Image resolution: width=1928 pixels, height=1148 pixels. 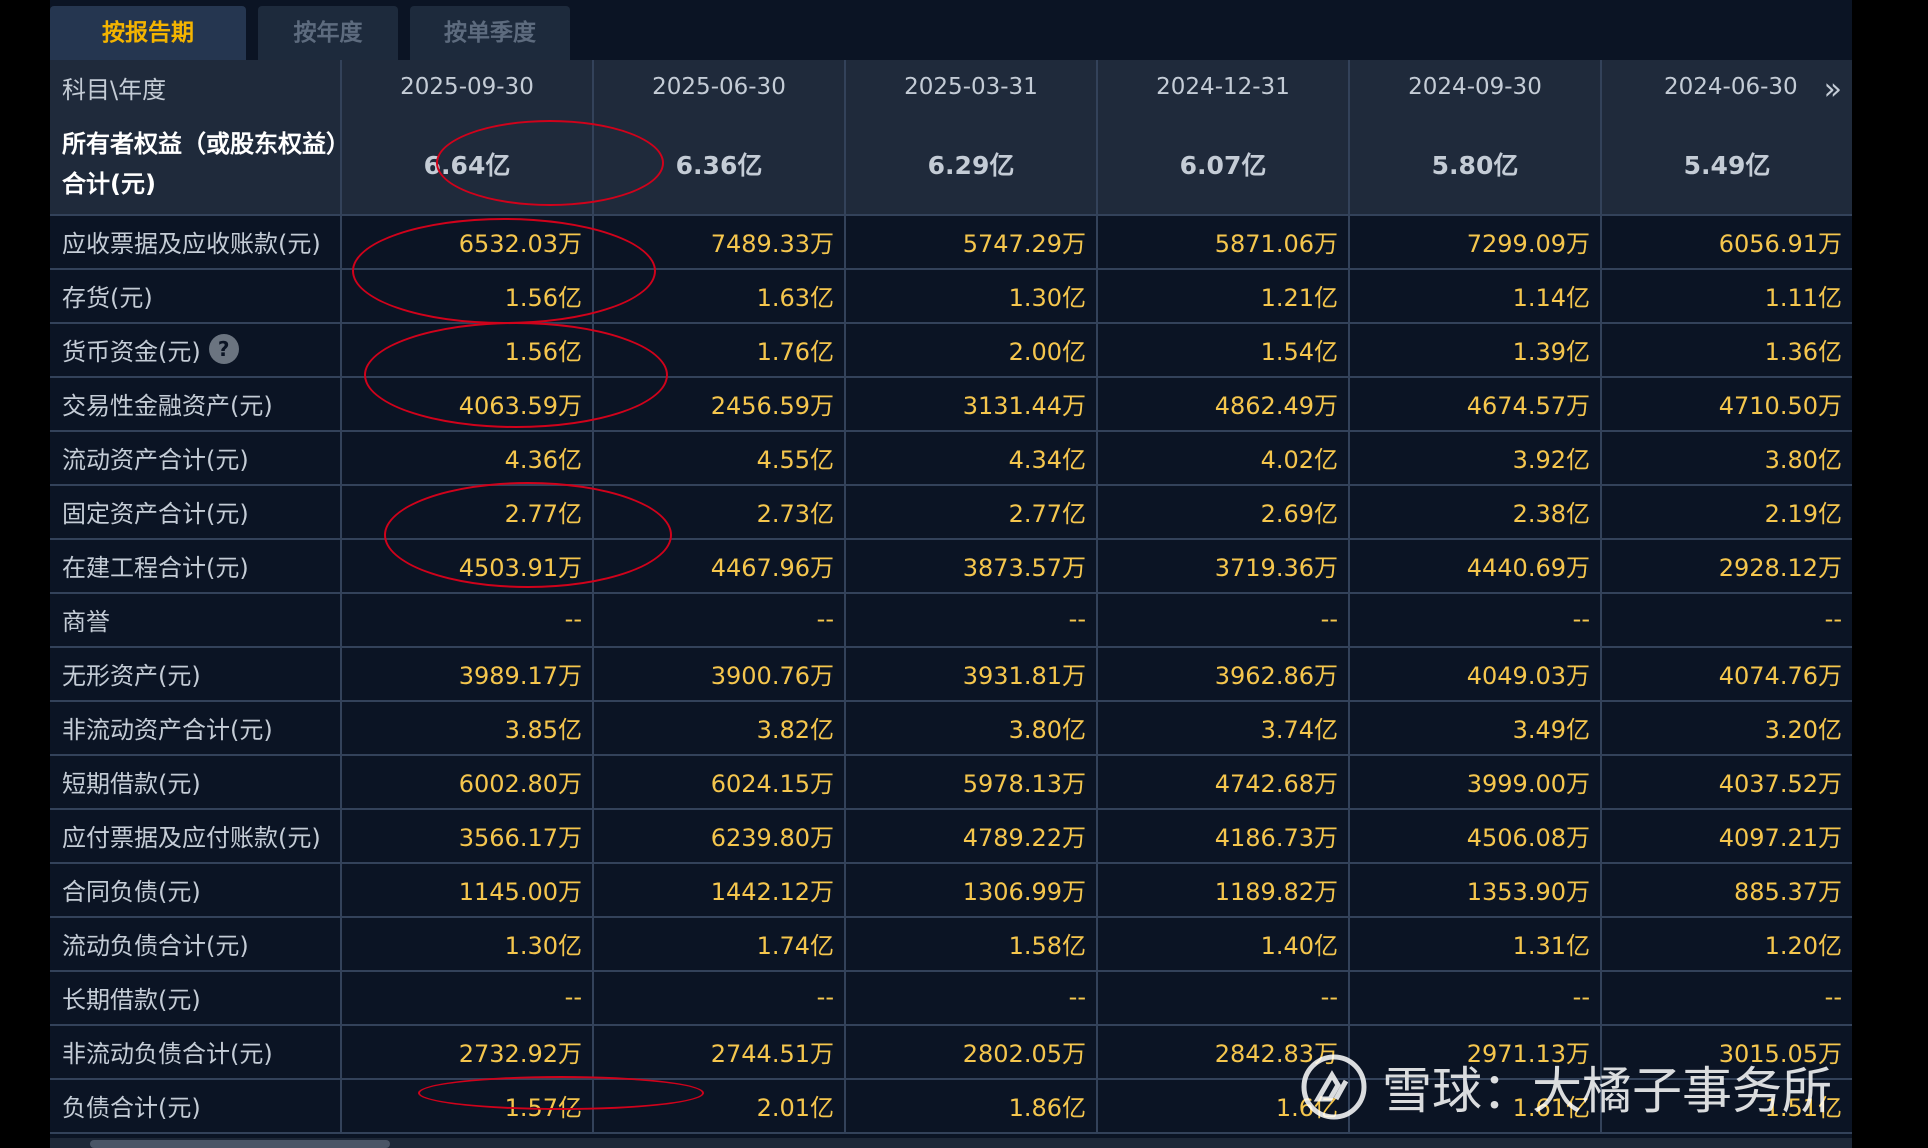 What do you see at coordinates (970, 565) in the screenshot?
I see `value-cell: 3873.57万` at bounding box center [970, 565].